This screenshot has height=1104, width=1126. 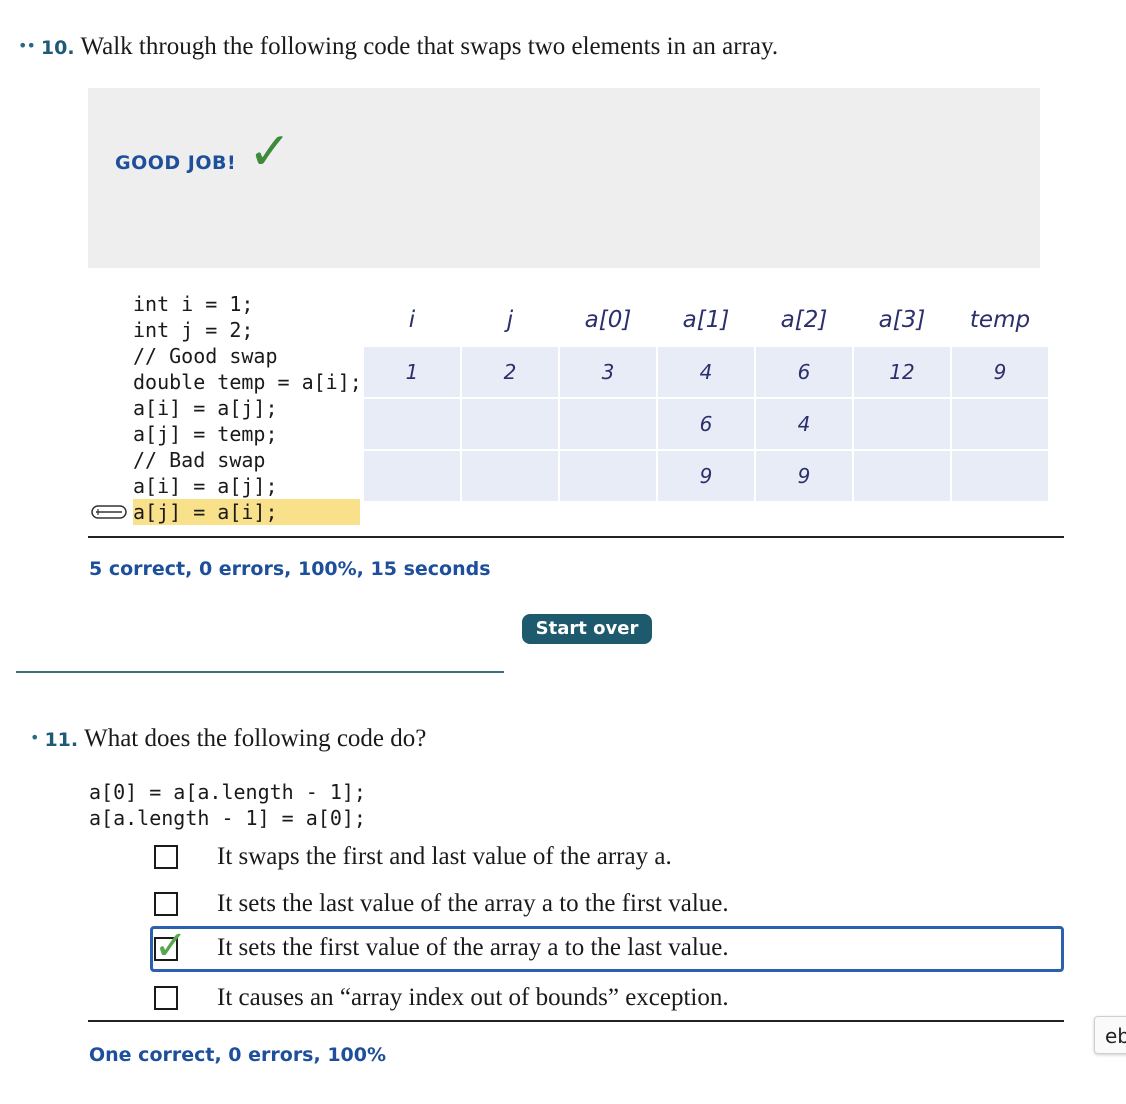 What do you see at coordinates (510, 372) in the screenshot?
I see `trace-cell: 2` at bounding box center [510, 372].